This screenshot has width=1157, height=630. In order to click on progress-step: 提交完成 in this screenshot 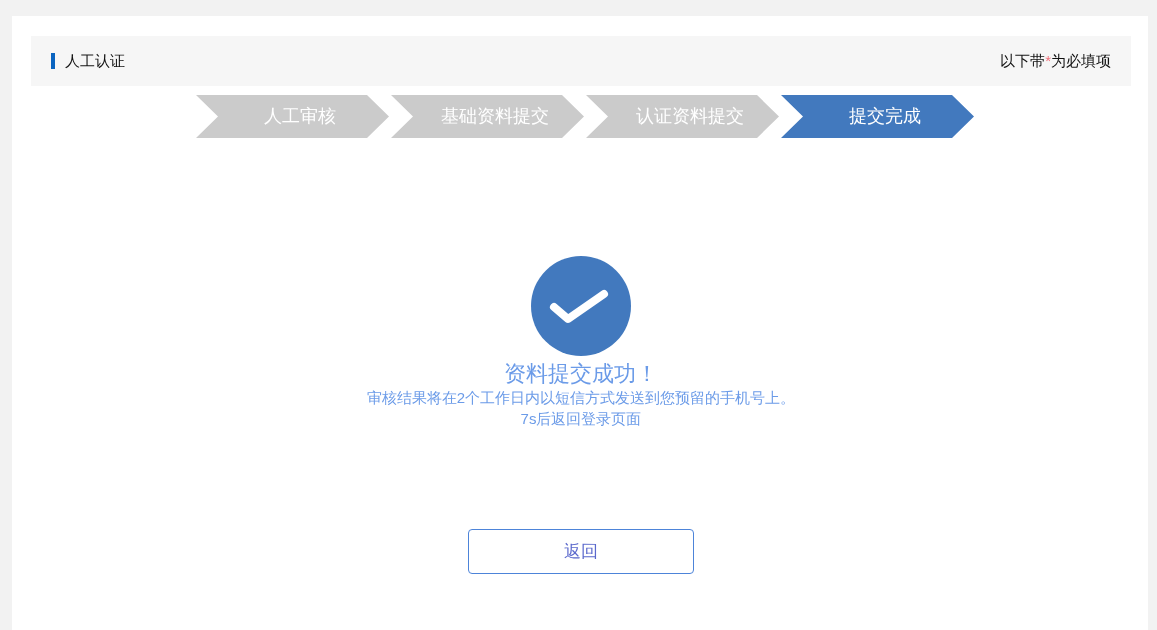, I will do `click(877, 116)`.